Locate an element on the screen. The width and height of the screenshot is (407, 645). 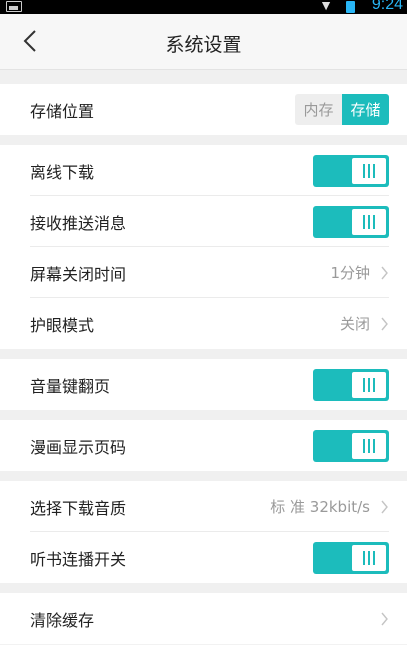
settings-group-comic: 漫画显示页码 is located at coordinates (203, 445).